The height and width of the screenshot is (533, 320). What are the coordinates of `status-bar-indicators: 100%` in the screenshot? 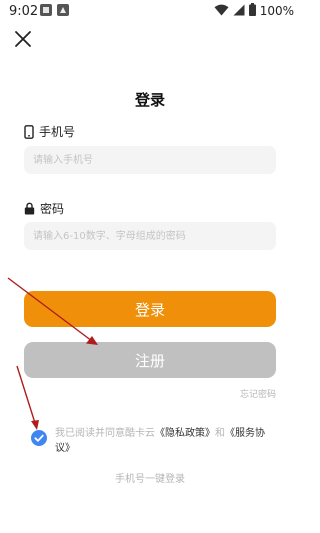 It's located at (254, 11).